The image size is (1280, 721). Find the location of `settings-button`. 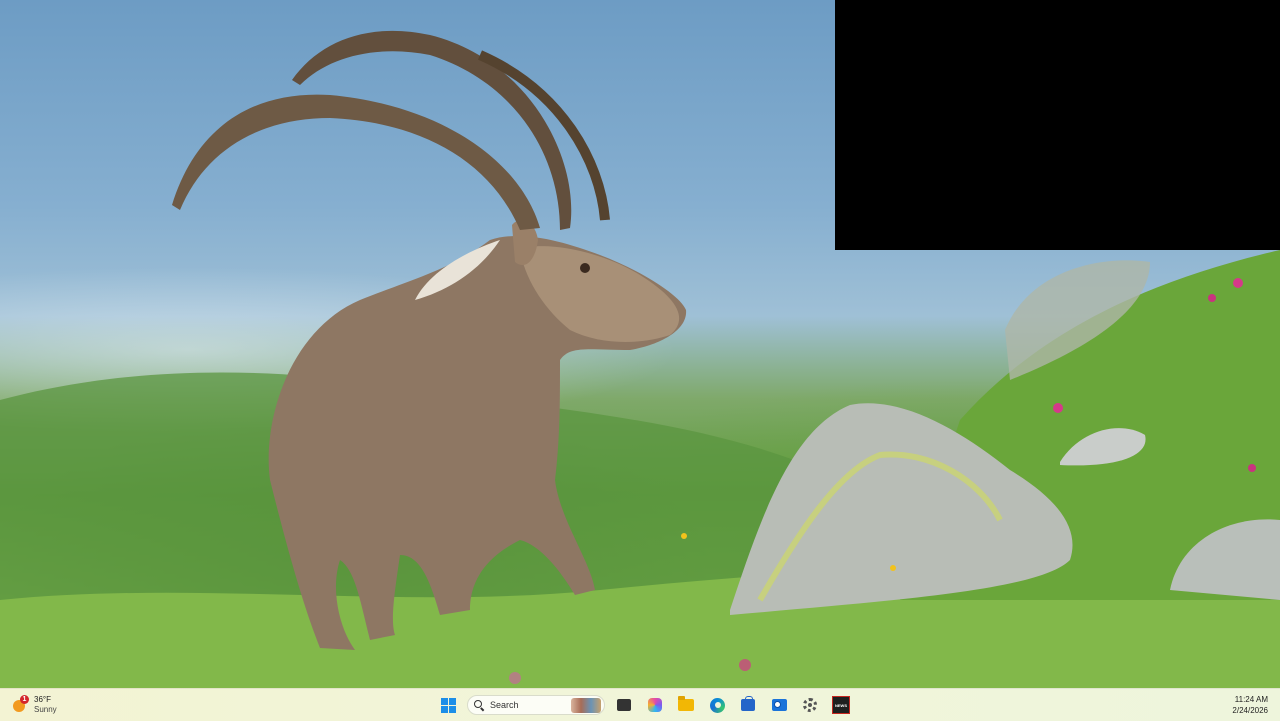

settings-button is located at coordinates (810, 705).